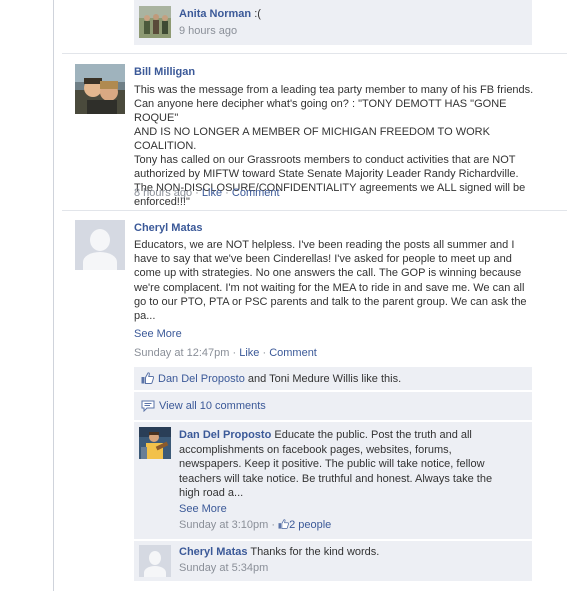 The image size is (586, 591). Describe the element at coordinates (323, 379) in the screenshot. I see `likes-rest-text: and Toni Medure Willis like this.` at that location.